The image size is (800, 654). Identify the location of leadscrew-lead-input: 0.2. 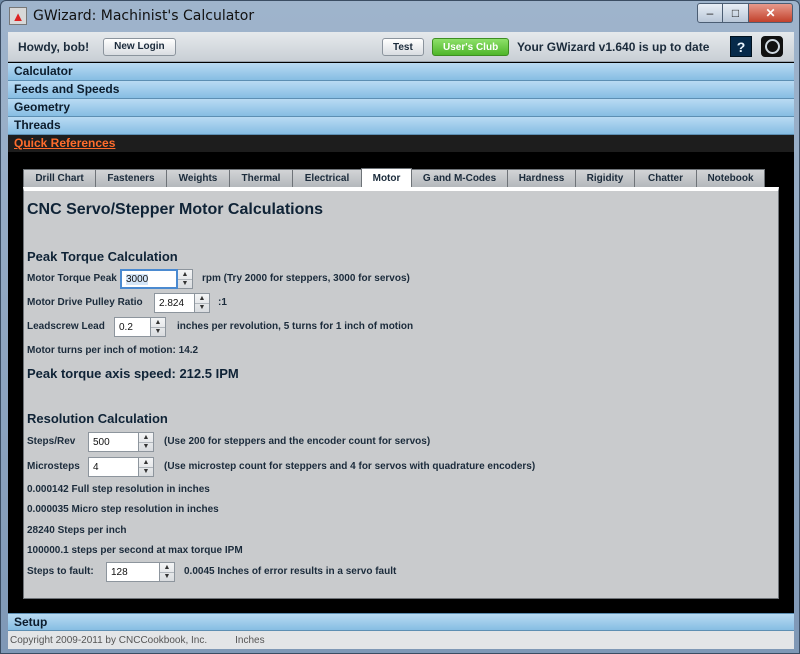
(132, 327).